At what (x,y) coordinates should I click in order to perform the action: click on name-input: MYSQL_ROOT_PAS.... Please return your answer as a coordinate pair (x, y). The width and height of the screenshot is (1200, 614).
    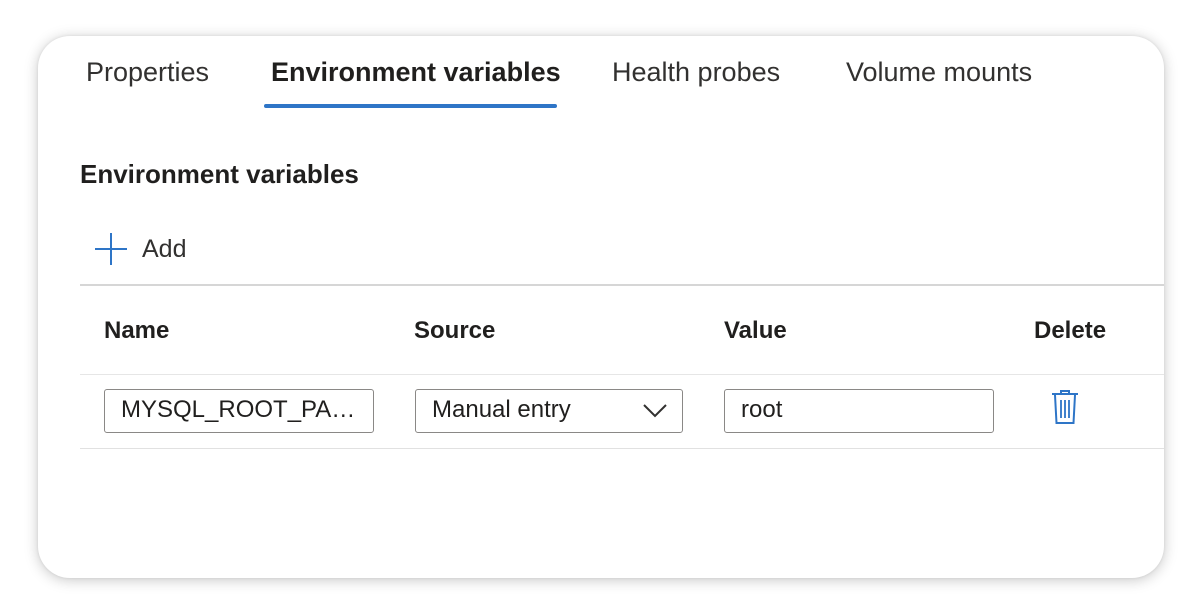
    Looking at the image, I should click on (239, 411).